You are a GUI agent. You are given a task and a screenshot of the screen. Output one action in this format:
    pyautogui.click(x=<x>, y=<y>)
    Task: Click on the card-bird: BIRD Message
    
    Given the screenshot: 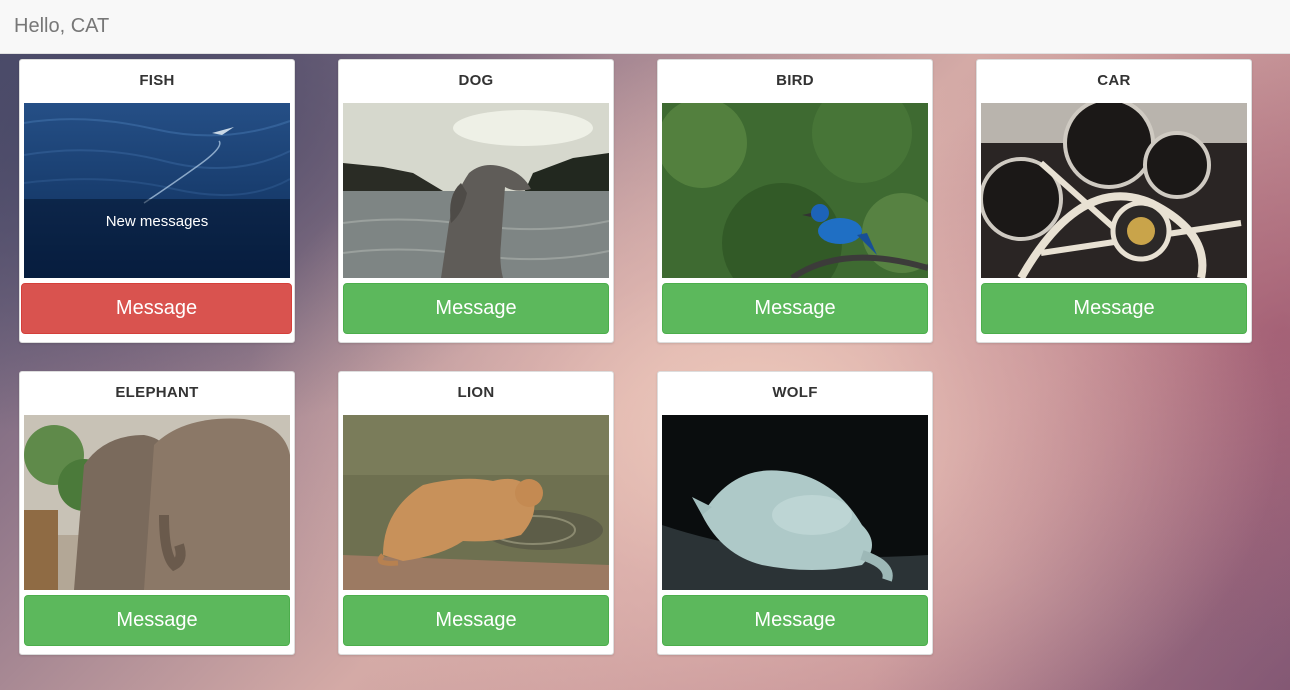 What is the action you would take?
    pyautogui.click(x=795, y=201)
    